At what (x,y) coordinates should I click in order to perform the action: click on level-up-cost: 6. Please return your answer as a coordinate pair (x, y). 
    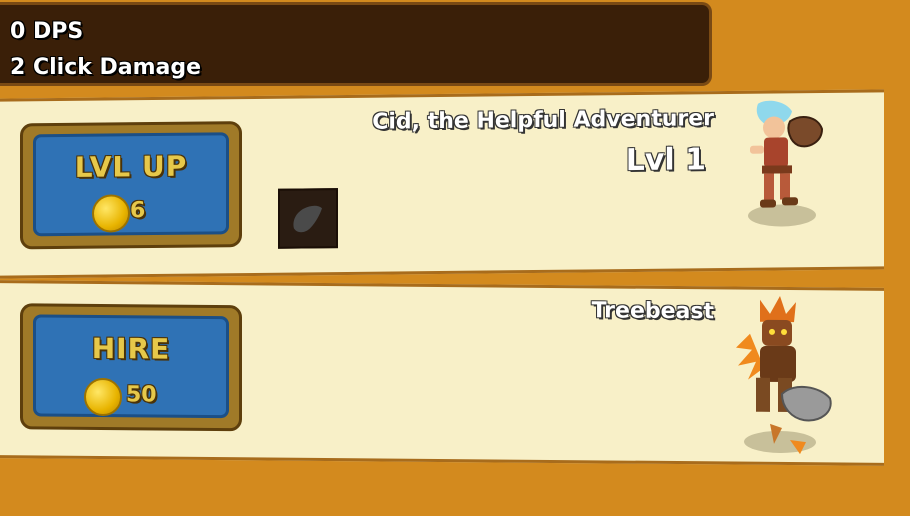
    Looking at the image, I should click on (138, 211).